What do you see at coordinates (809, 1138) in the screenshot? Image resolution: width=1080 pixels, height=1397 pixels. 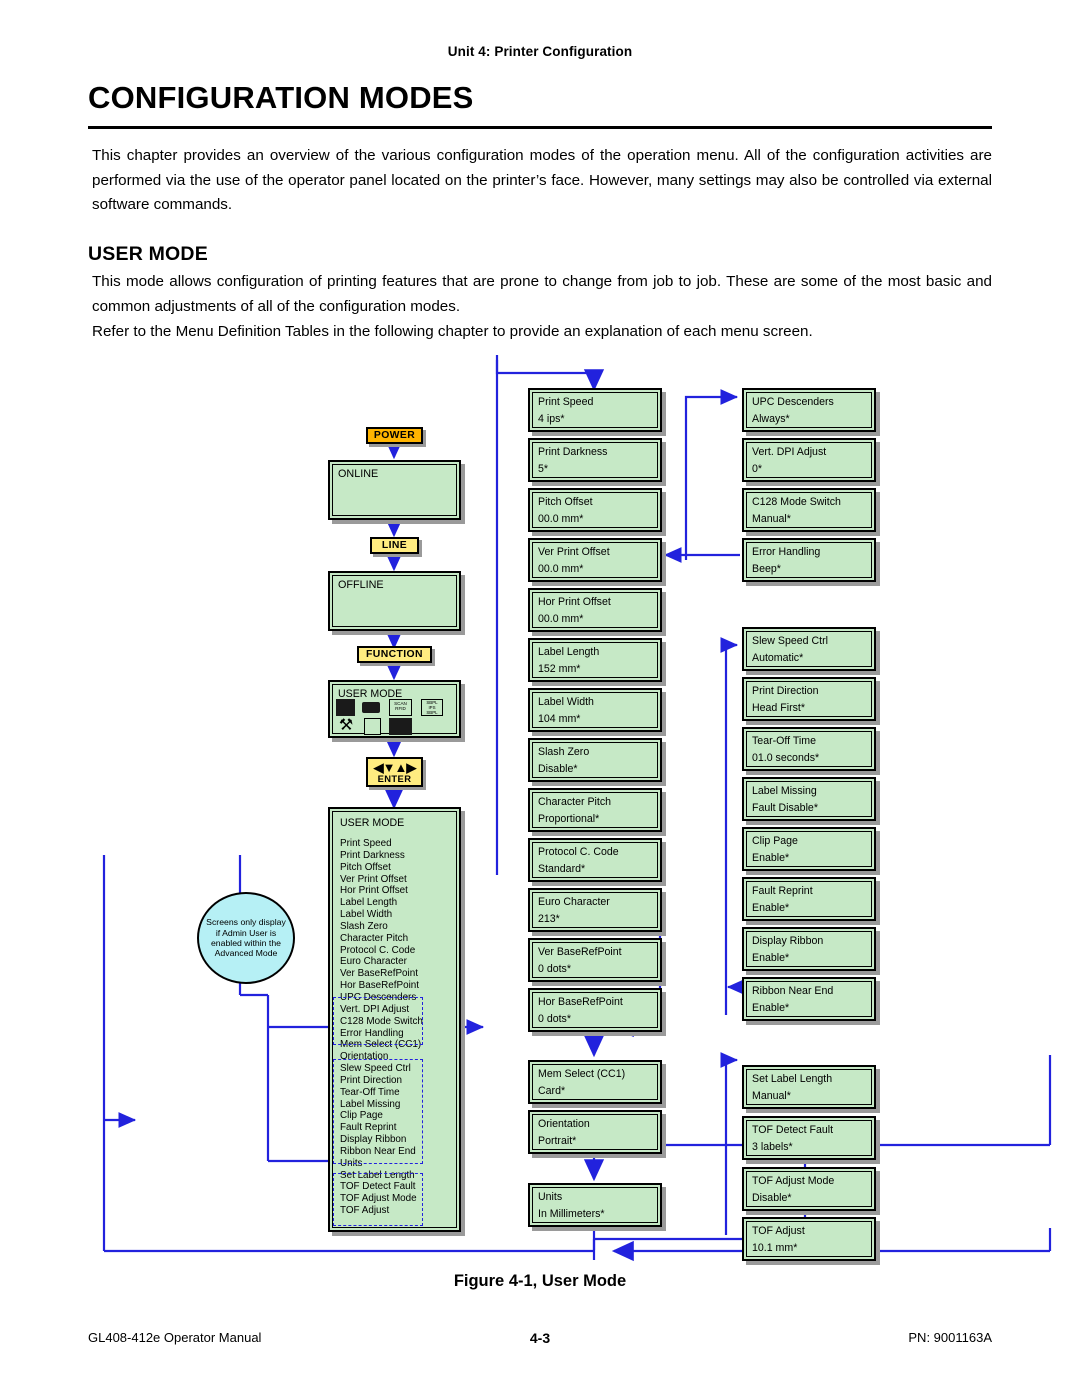 I see `node-tof-detect-fault: TOF Detect Fault 3 labels*` at bounding box center [809, 1138].